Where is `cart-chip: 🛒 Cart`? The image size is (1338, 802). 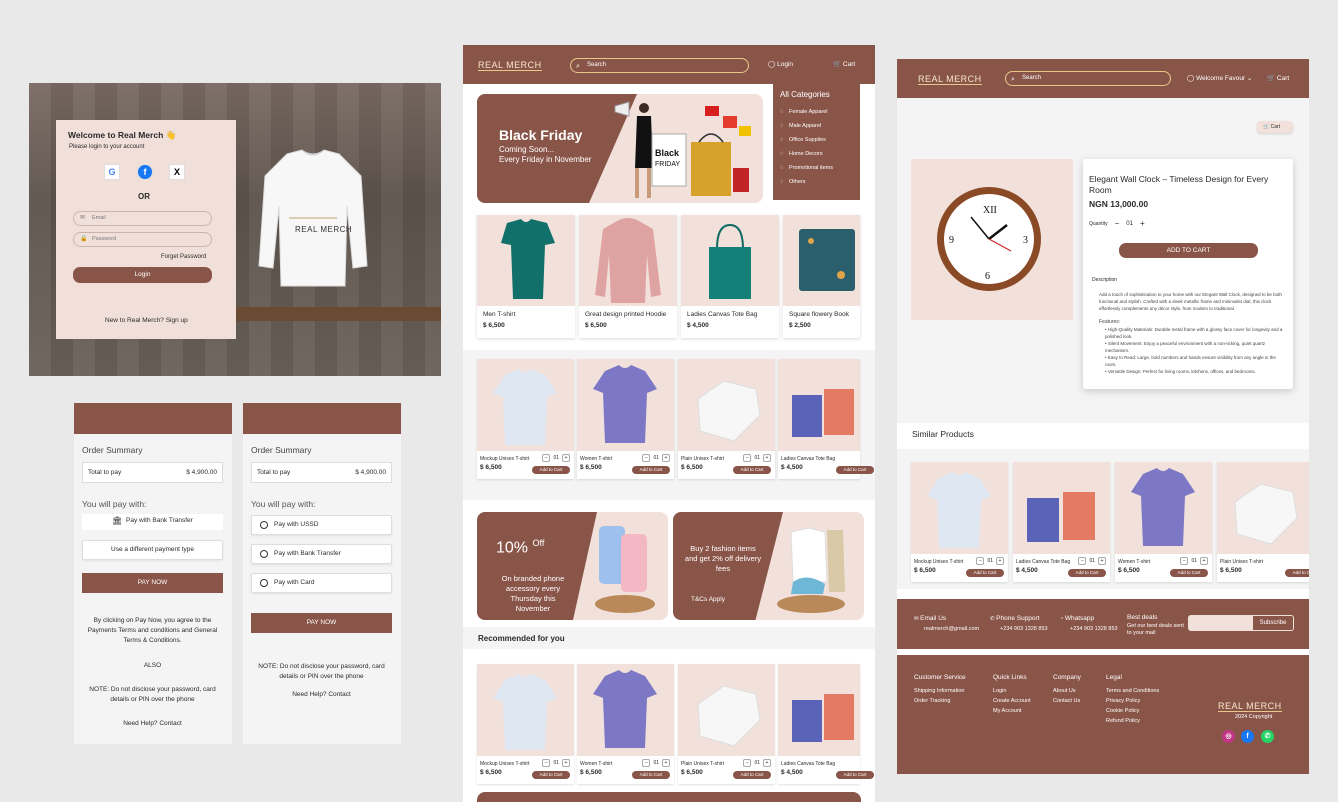
cart-chip: 🛒 Cart is located at coordinates (1275, 127).